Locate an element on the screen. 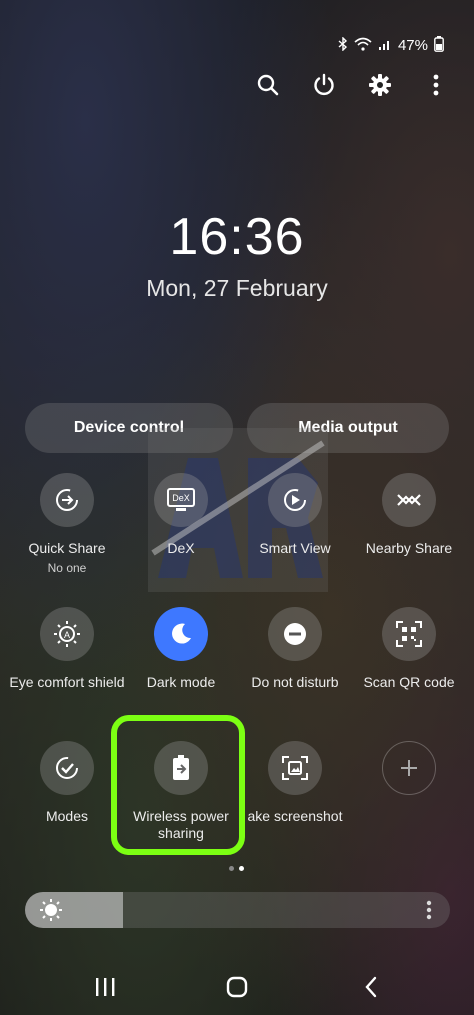  search-icon is located at coordinates (268, 85).